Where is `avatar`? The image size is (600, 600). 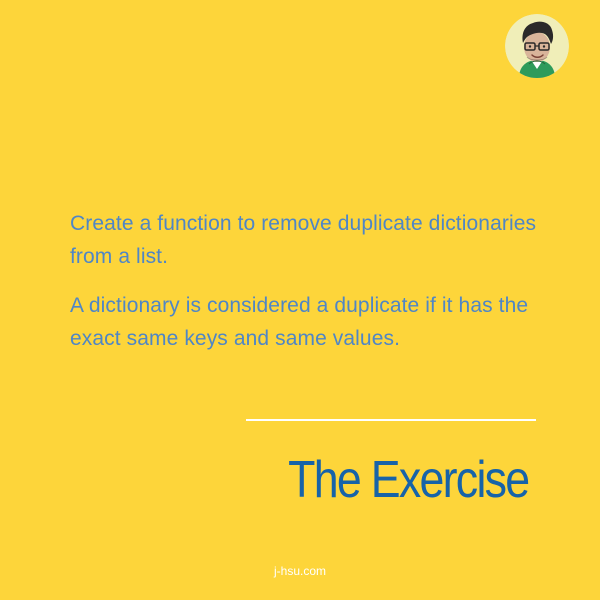 avatar is located at coordinates (537, 46).